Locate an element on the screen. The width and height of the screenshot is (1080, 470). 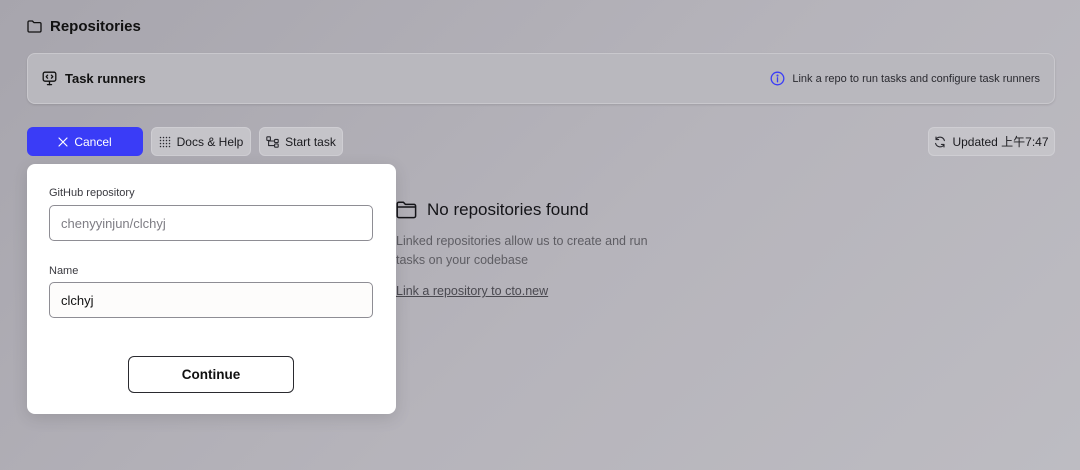
page-header: Repositories is located at coordinates (84, 26).